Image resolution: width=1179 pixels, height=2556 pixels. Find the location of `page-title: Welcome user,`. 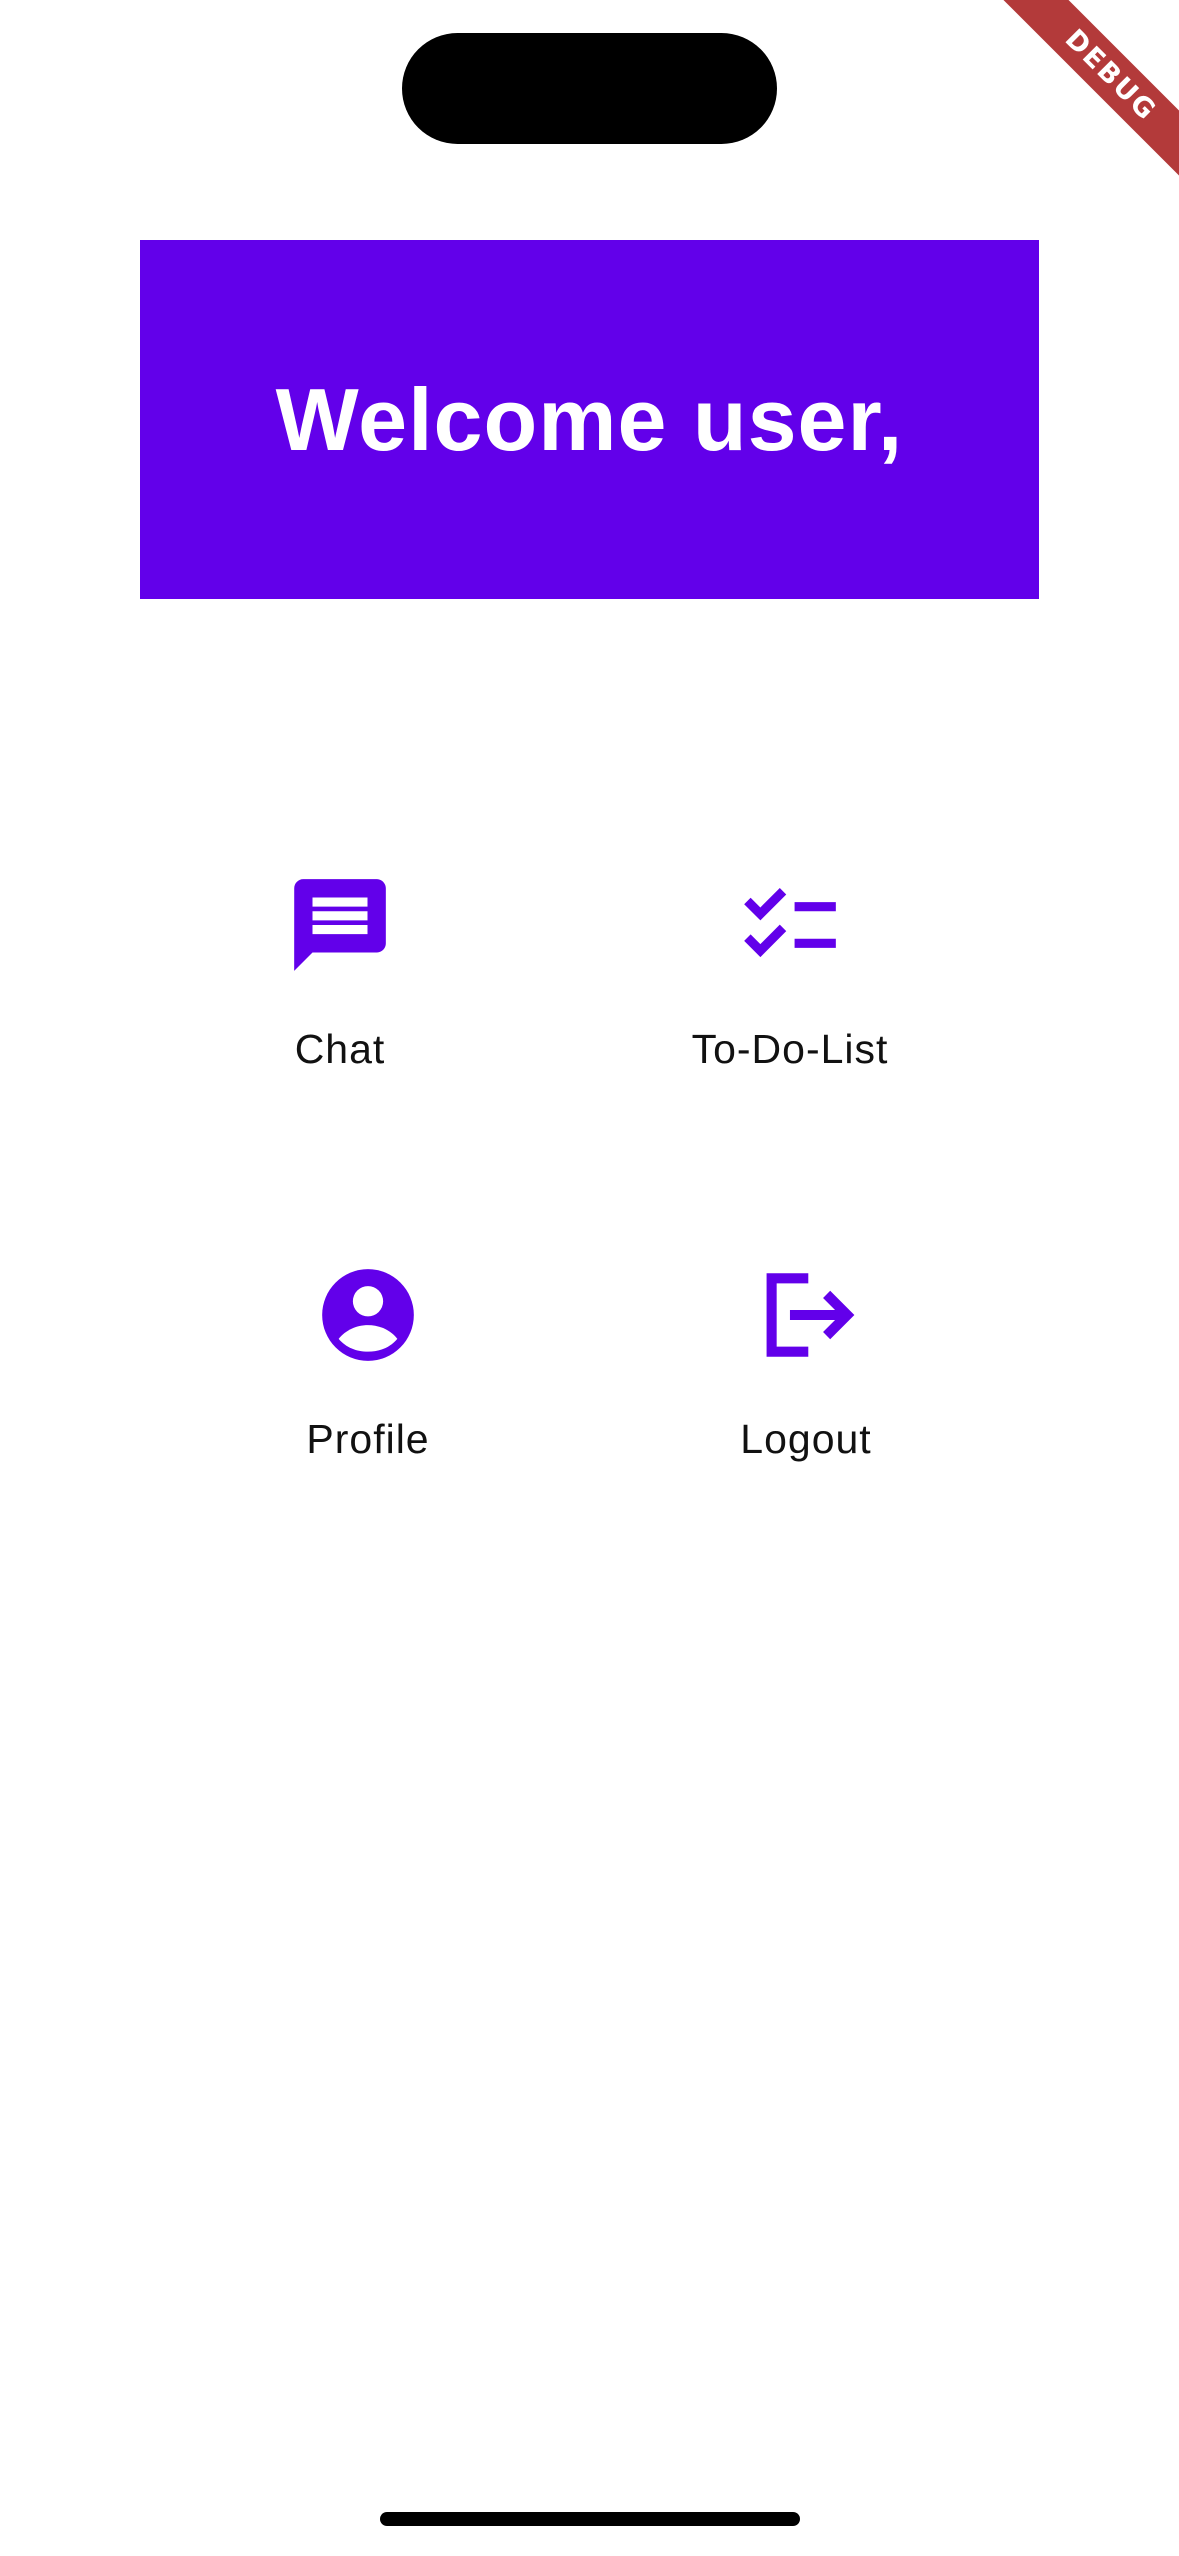

page-title: Welcome user, is located at coordinates (589, 419).